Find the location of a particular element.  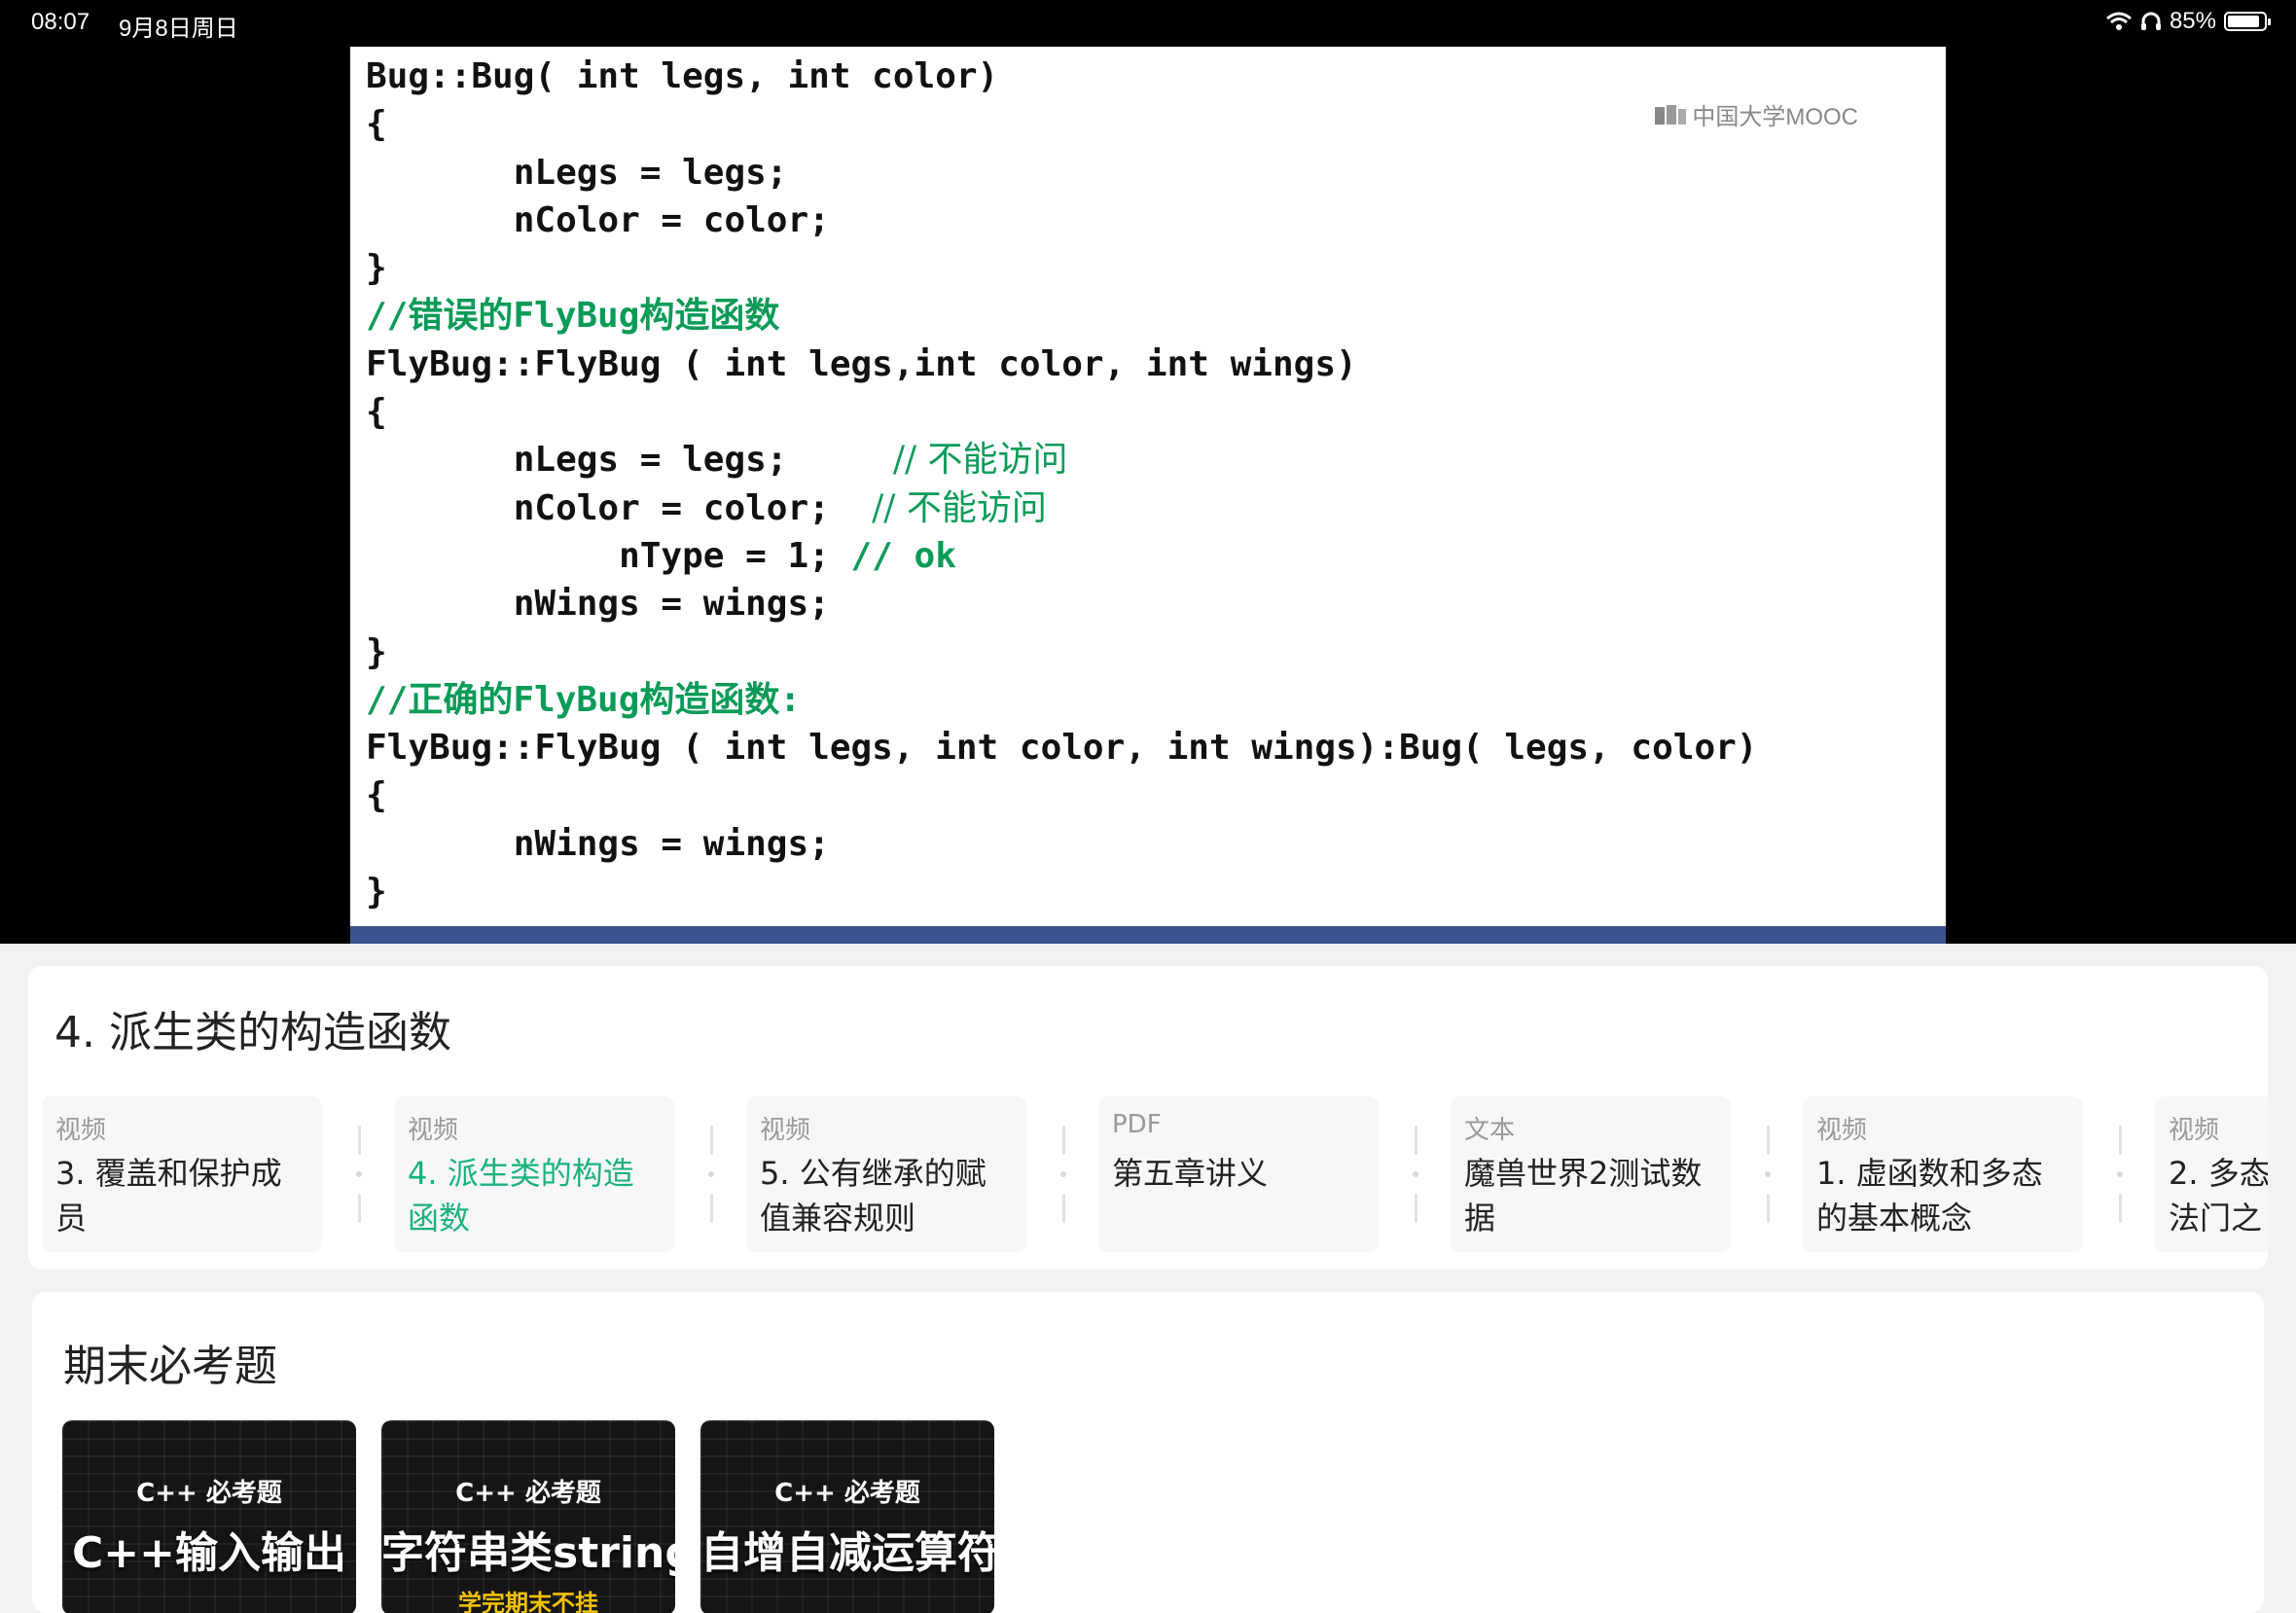

lesson-item-current: 视频 4. 派生类的构造函数 is located at coordinates (554, 1174).